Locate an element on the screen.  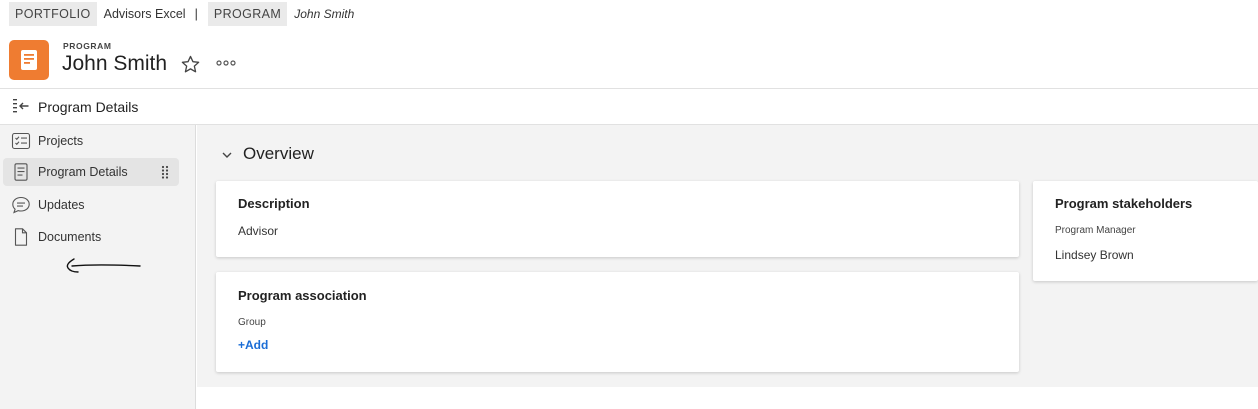
overview-heading: Overview is located at coordinates (278, 154).